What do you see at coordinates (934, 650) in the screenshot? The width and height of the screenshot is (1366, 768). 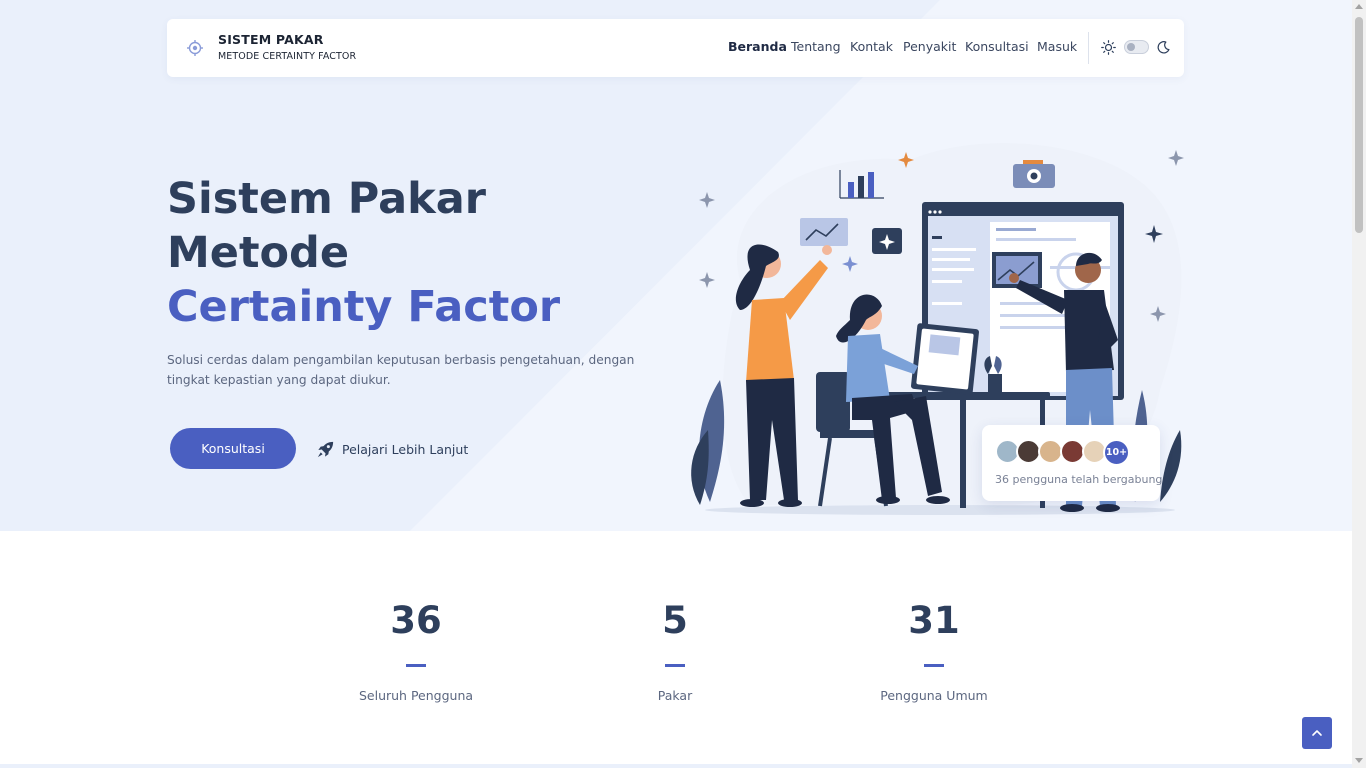 I see `stat-general-users: 31 Pengguna Umum` at bounding box center [934, 650].